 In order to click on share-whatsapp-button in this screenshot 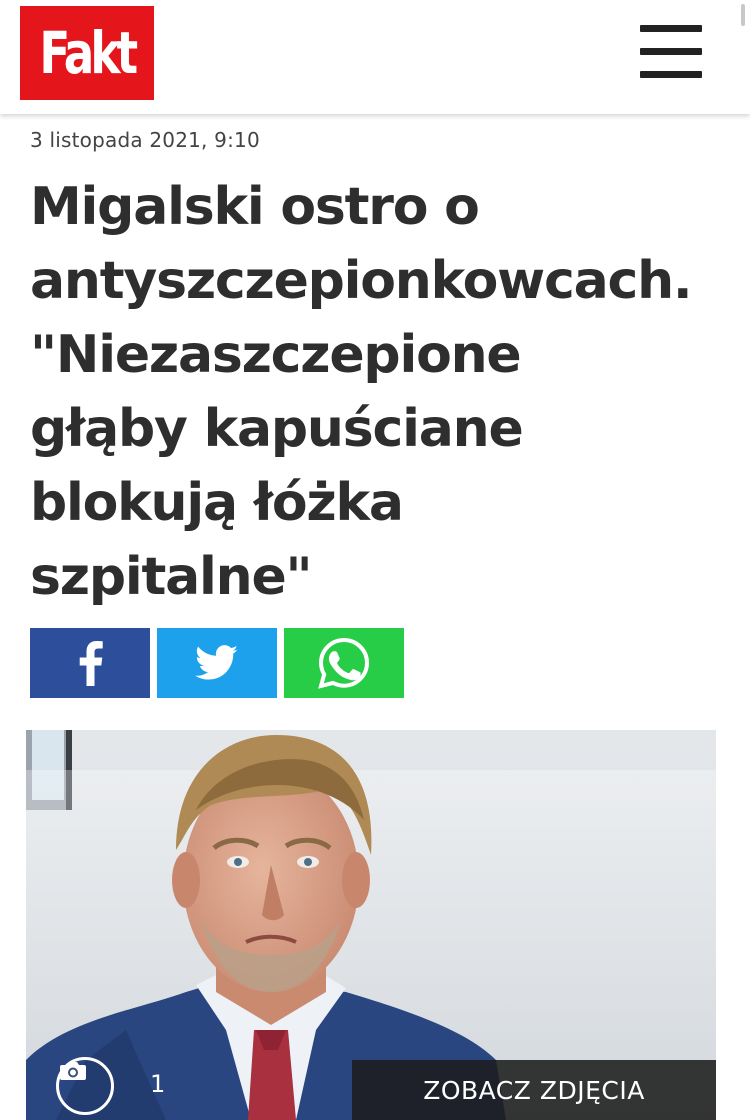, I will do `click(344, 663)`.